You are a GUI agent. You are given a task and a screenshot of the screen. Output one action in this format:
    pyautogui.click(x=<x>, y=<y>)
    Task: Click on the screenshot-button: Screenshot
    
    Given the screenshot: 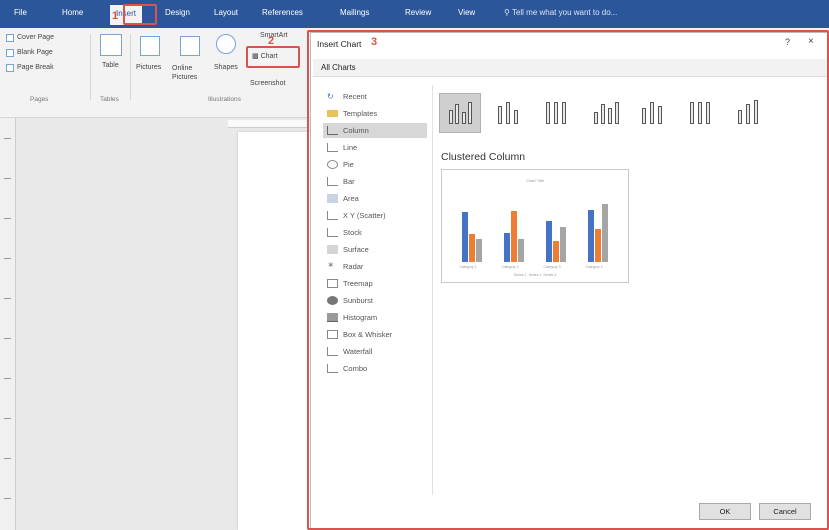 What is the action you would take?
    pyautogui.click(x=267, y=83)
    